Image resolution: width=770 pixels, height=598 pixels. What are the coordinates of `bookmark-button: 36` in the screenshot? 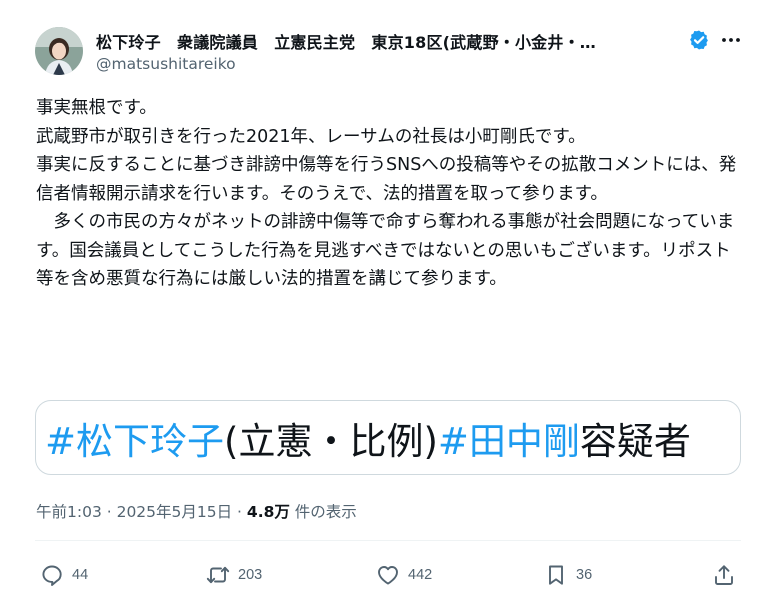 It's located at (568, 575).